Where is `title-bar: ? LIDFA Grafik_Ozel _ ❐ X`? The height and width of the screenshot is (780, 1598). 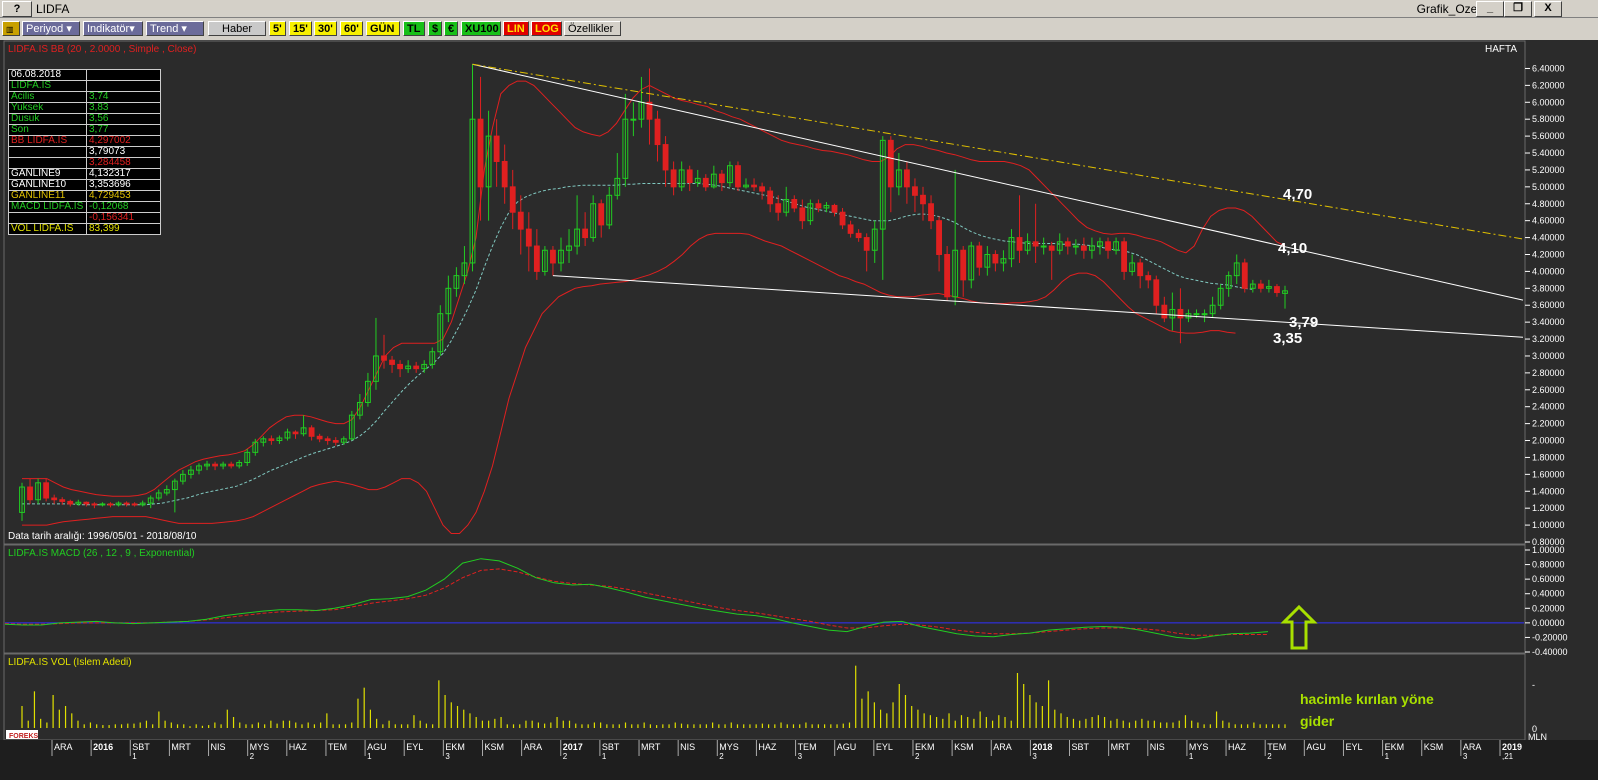
title-bar: ? LIDFA Grafik_Ozel _ ❐ X is located at coordinates (799, 9).